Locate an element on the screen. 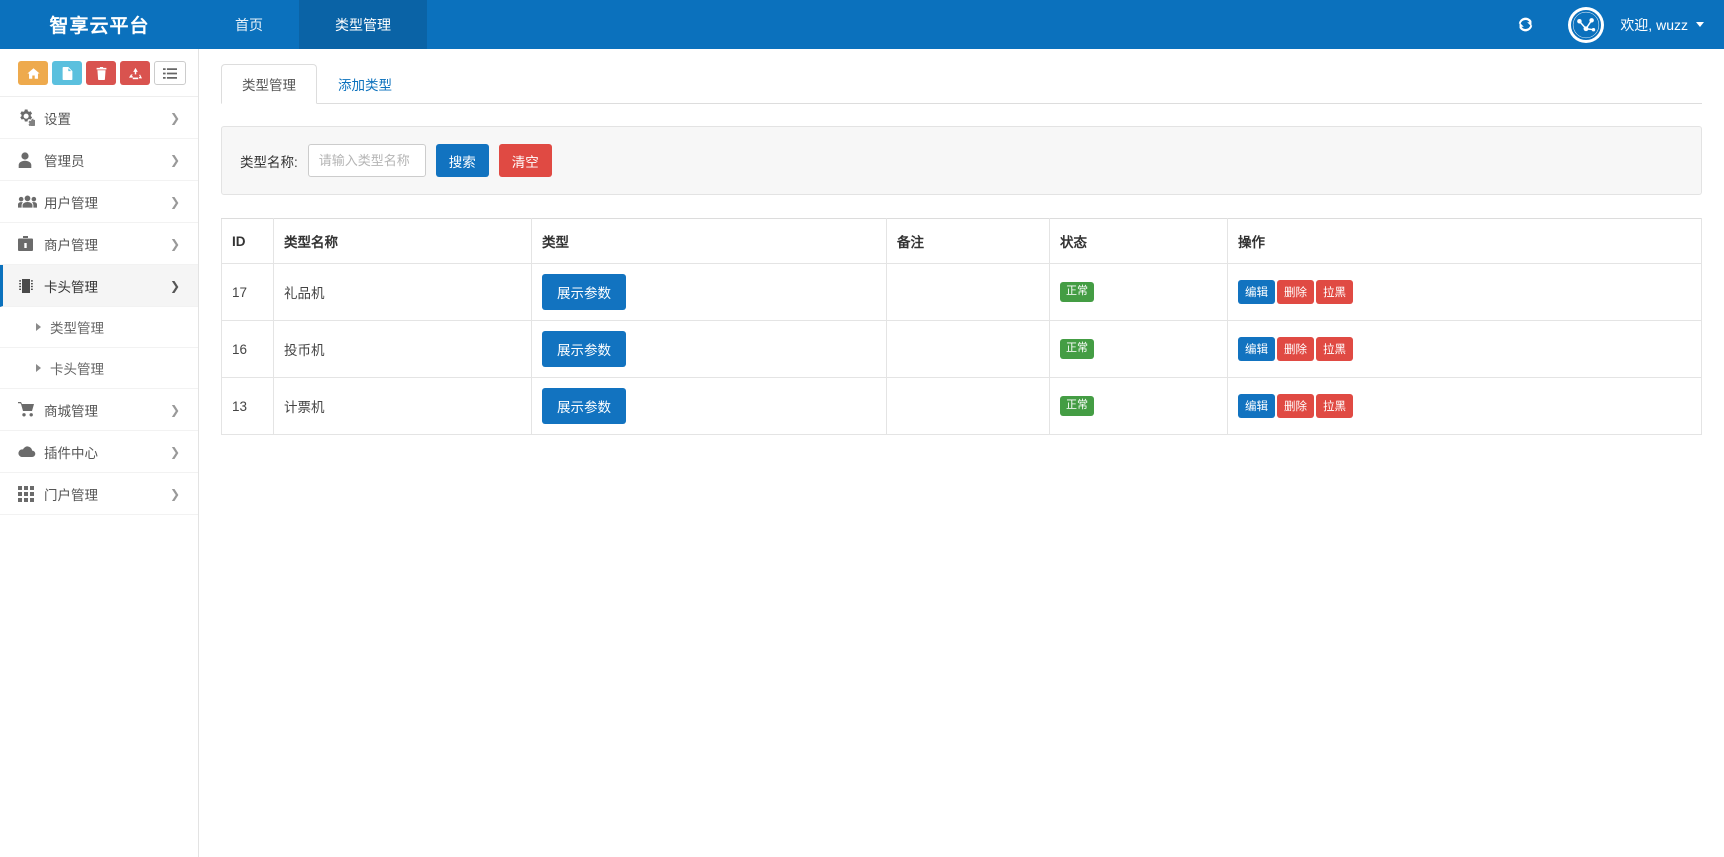  cell-name: 投币机 is located at coordinates (402, 349).